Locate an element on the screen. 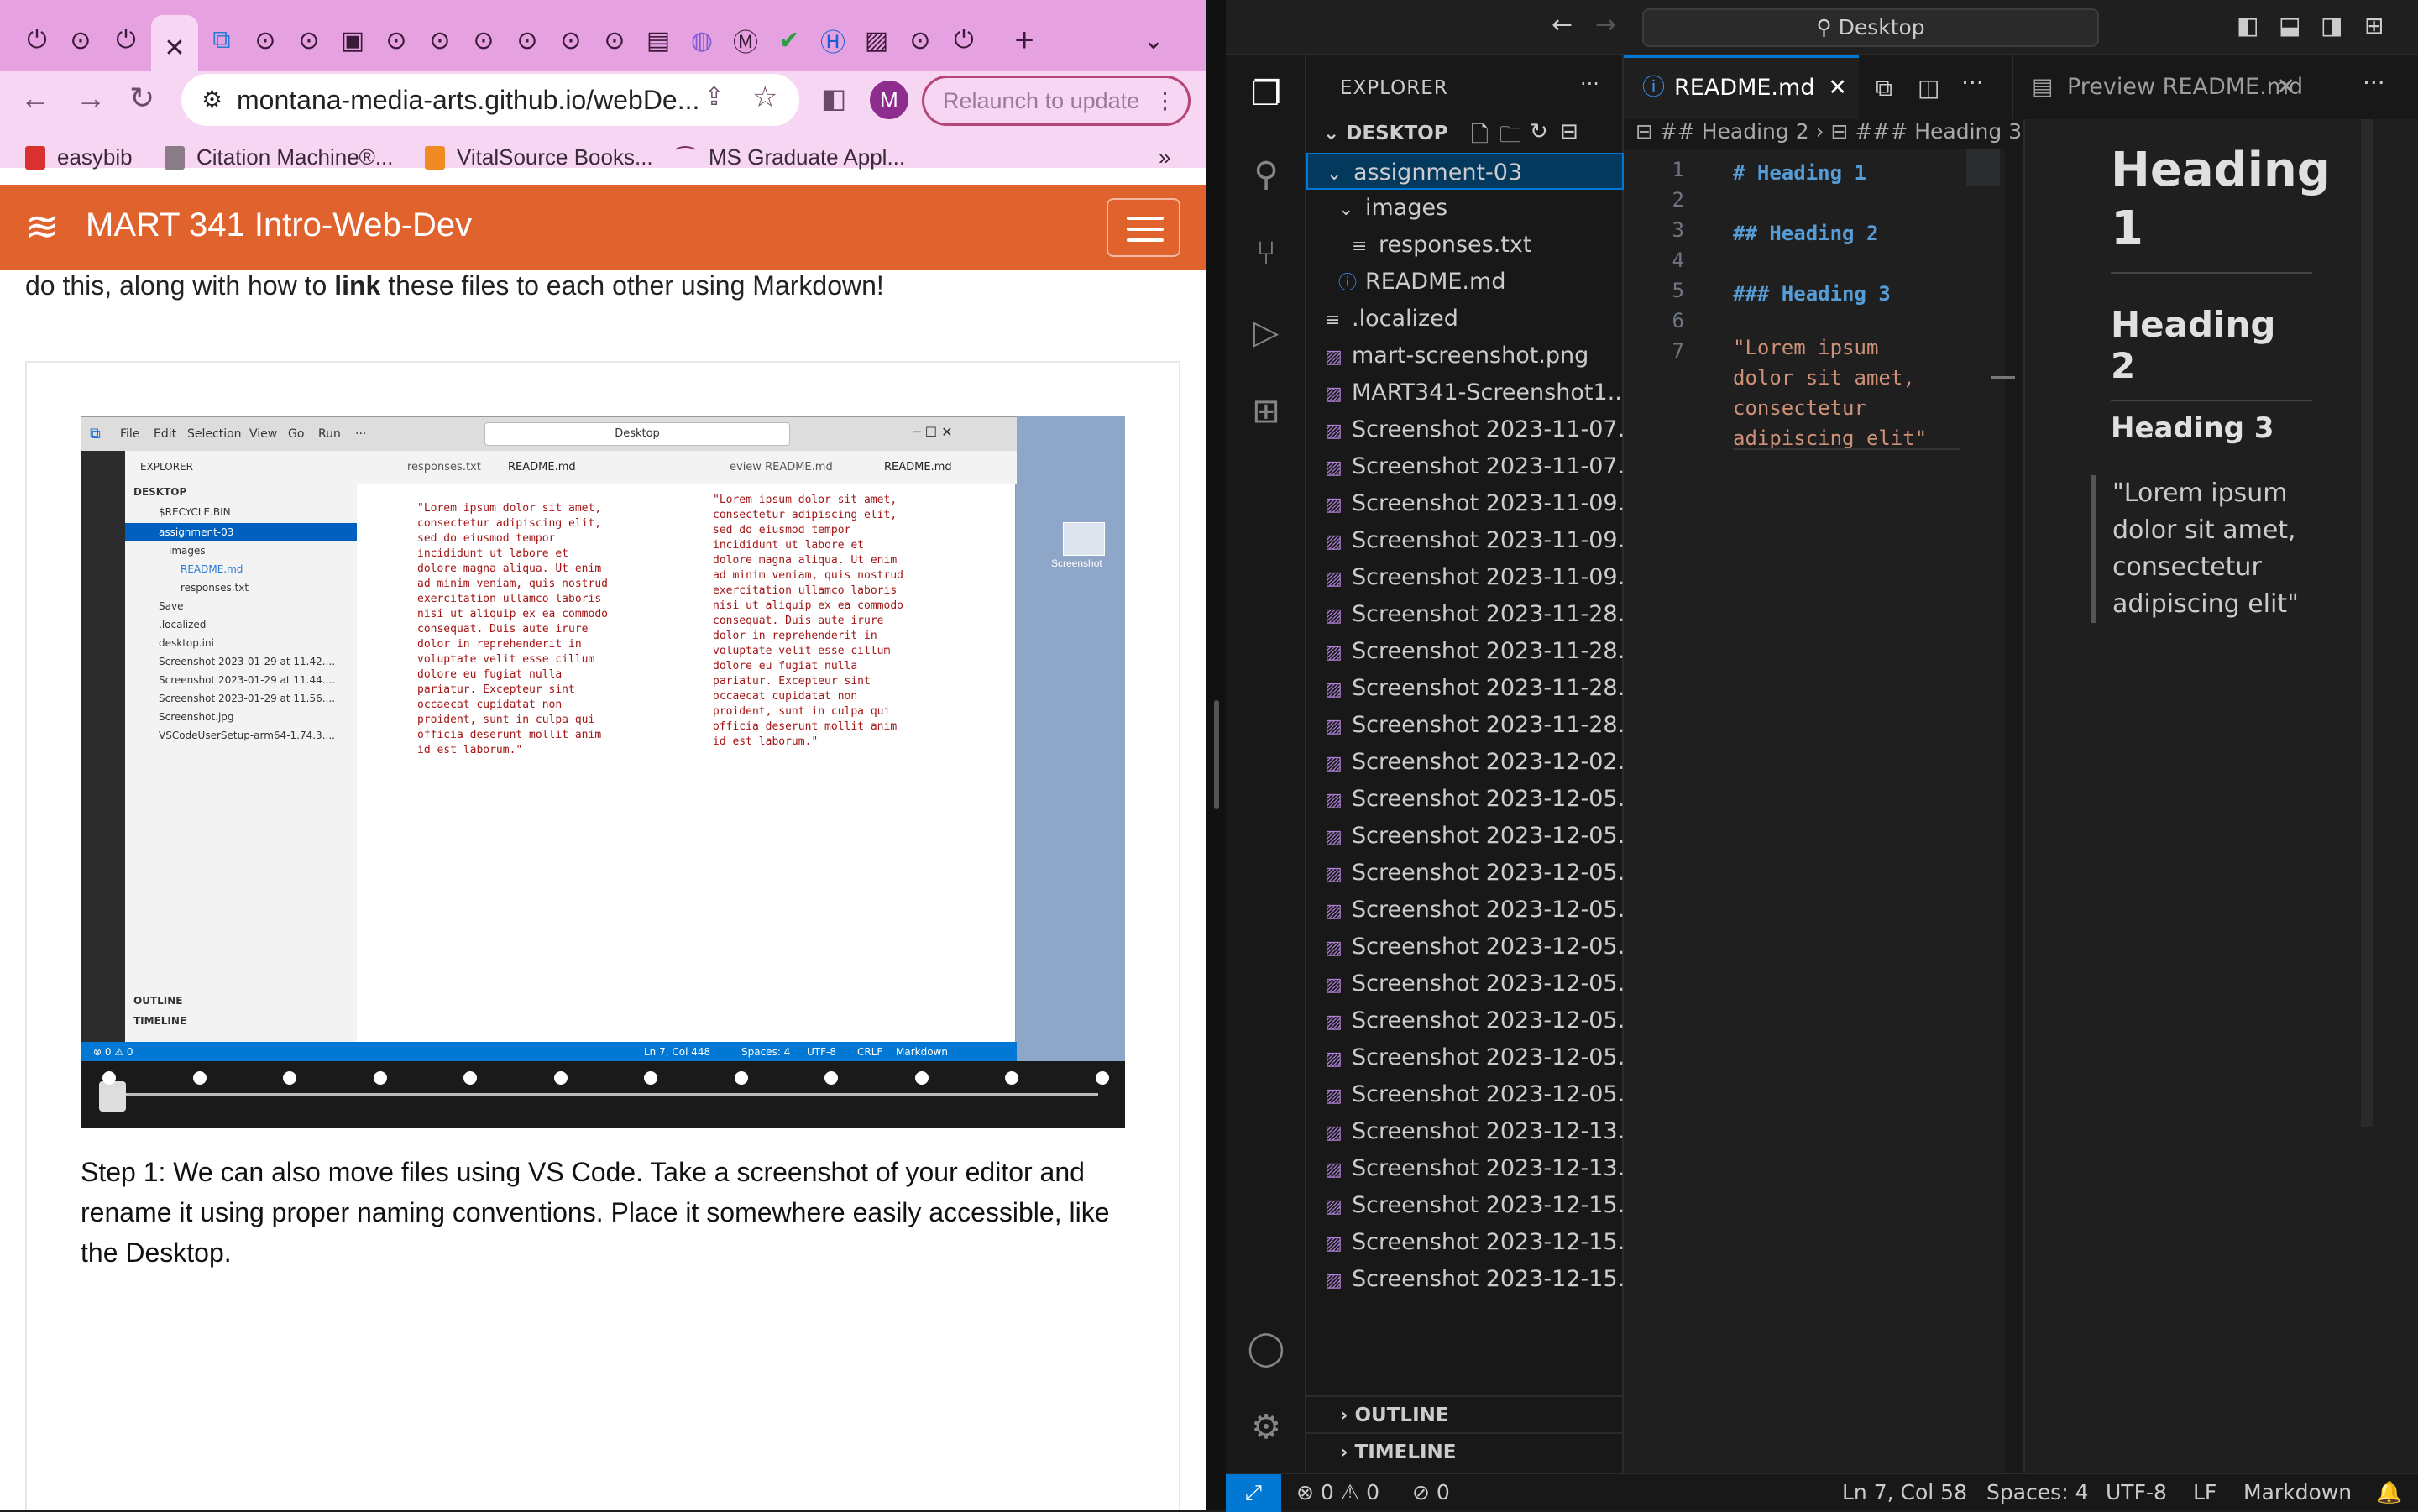 The image size is (2418, 1512). tab-readme: ⓘ README.md ✕ is located at coordinates (1741, 87).